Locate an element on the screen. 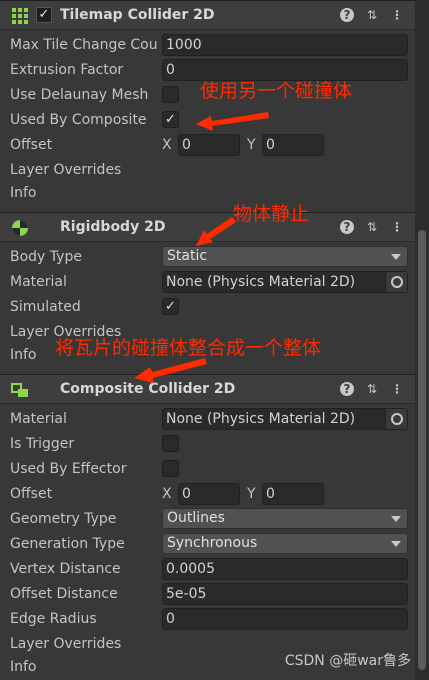 The image size is (429, 680). watermark: CSDN @砸war鲁多 is located at coordinates (347, 661).